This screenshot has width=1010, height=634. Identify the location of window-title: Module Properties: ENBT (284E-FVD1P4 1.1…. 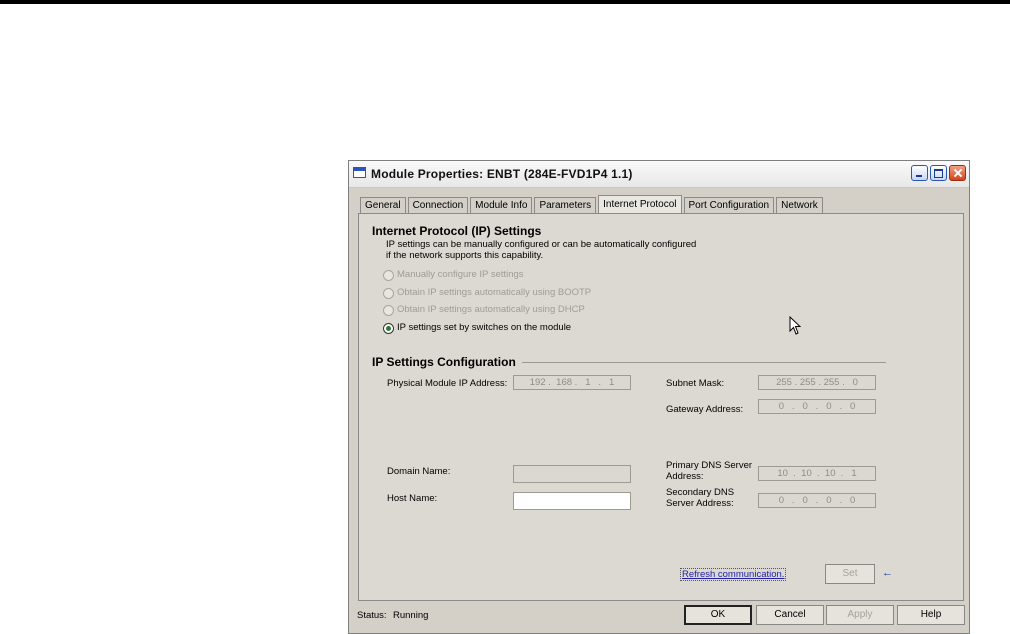
(502, 174).